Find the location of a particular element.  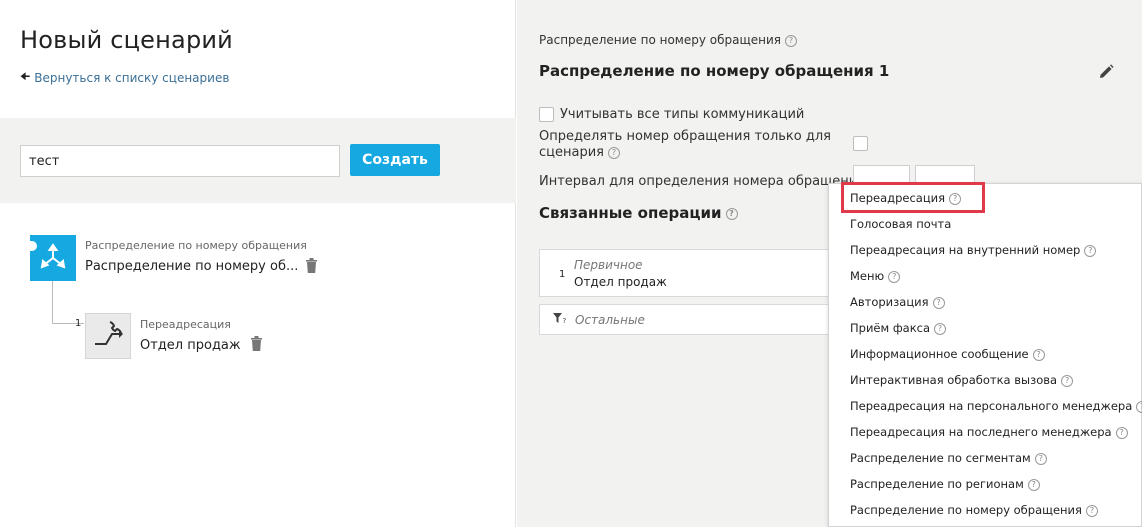

linked-ops-title: Связанные операции? is located at coordinates (638, 213).